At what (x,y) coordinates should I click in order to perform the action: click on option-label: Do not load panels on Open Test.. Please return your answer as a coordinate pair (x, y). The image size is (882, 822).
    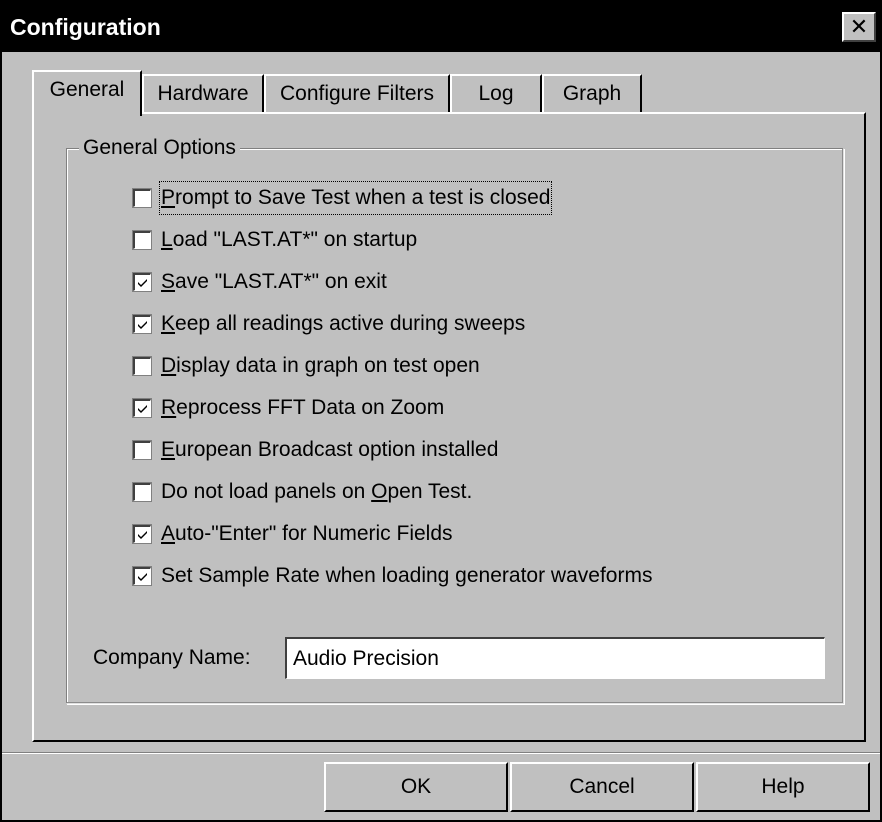
    Looking at the image, I should click on (317, 491).